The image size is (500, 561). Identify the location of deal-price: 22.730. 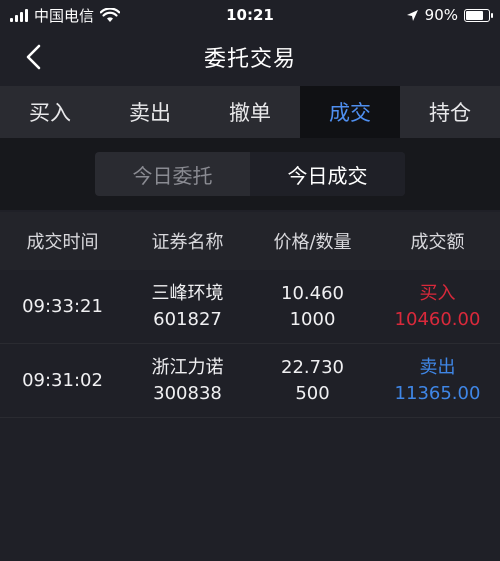
(312, 367).